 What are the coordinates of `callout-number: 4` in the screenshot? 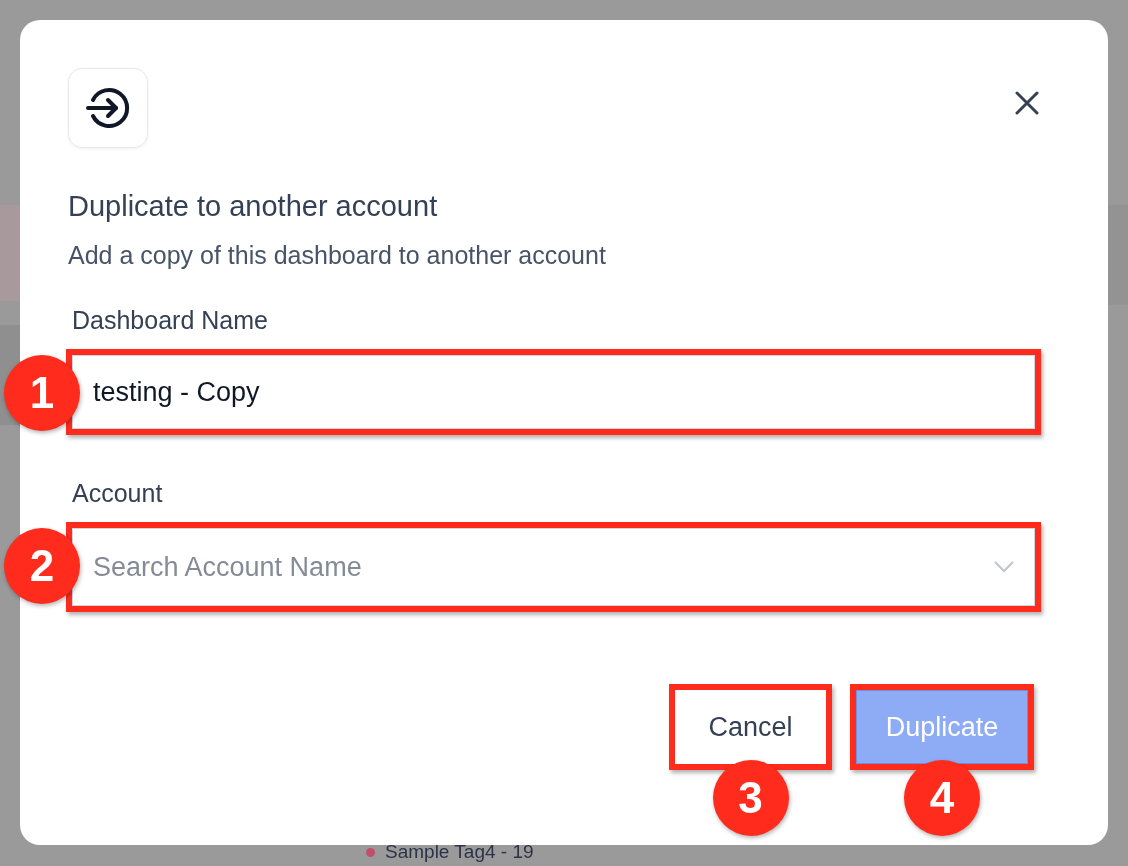 It's located at (942, 798).